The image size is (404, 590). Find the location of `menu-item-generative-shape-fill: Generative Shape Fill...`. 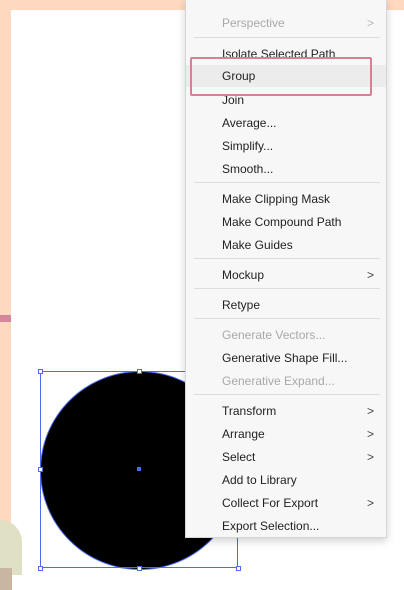

menu-item-generative-shape-fill: Generative Shape Fill... is located at coordinates (286, 358).